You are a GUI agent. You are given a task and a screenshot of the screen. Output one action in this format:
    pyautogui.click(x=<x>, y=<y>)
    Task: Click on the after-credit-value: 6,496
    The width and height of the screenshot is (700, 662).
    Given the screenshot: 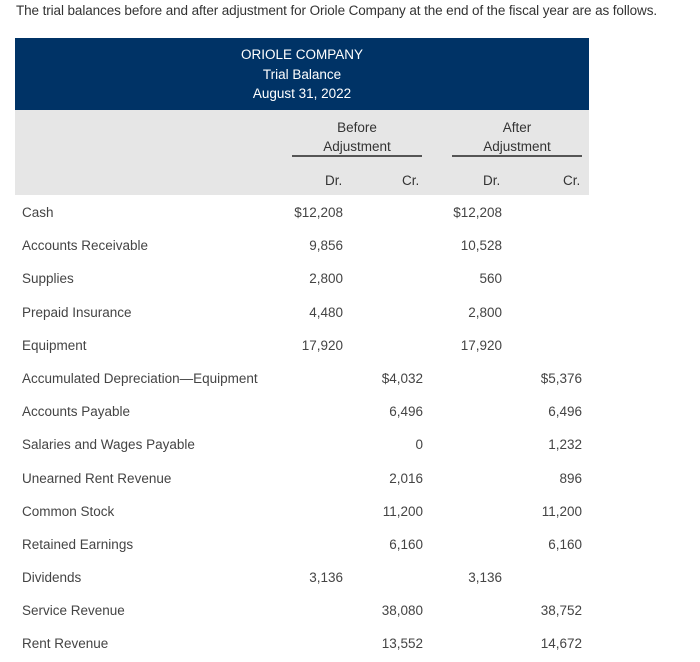 What is the action you would take?
    pyautogui.click(x=565, y=412)
    